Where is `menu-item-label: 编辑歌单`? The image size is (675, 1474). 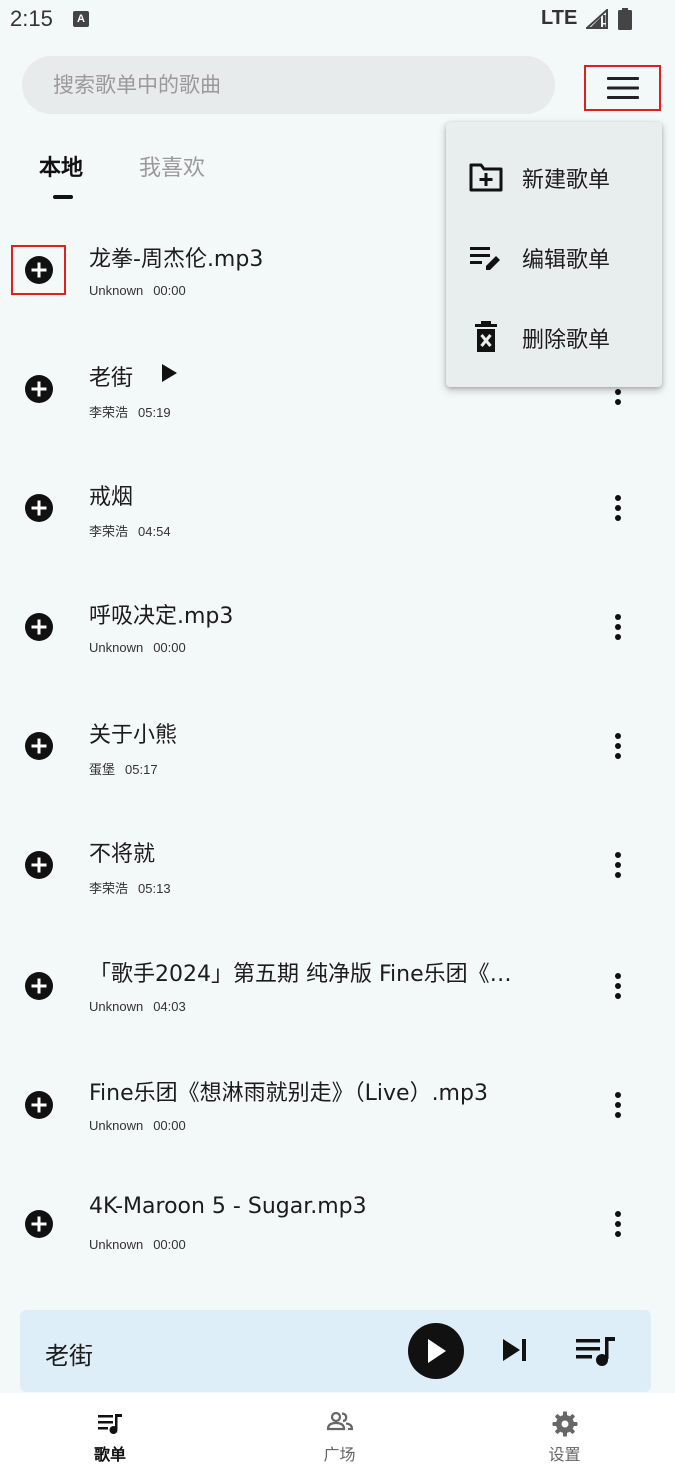
menu-item-label: 编辑歌单 is located at coordinates (566, 260).